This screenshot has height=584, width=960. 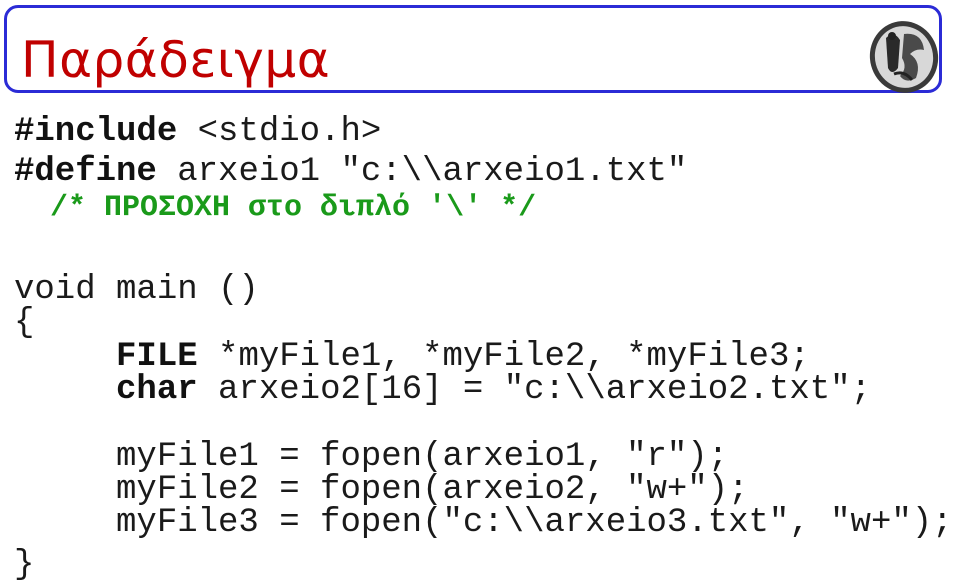 What do you see at coordinates (24, 565) in the screenshot?
I see `code-line-close-brace: }` at bounding box center [24, 565].